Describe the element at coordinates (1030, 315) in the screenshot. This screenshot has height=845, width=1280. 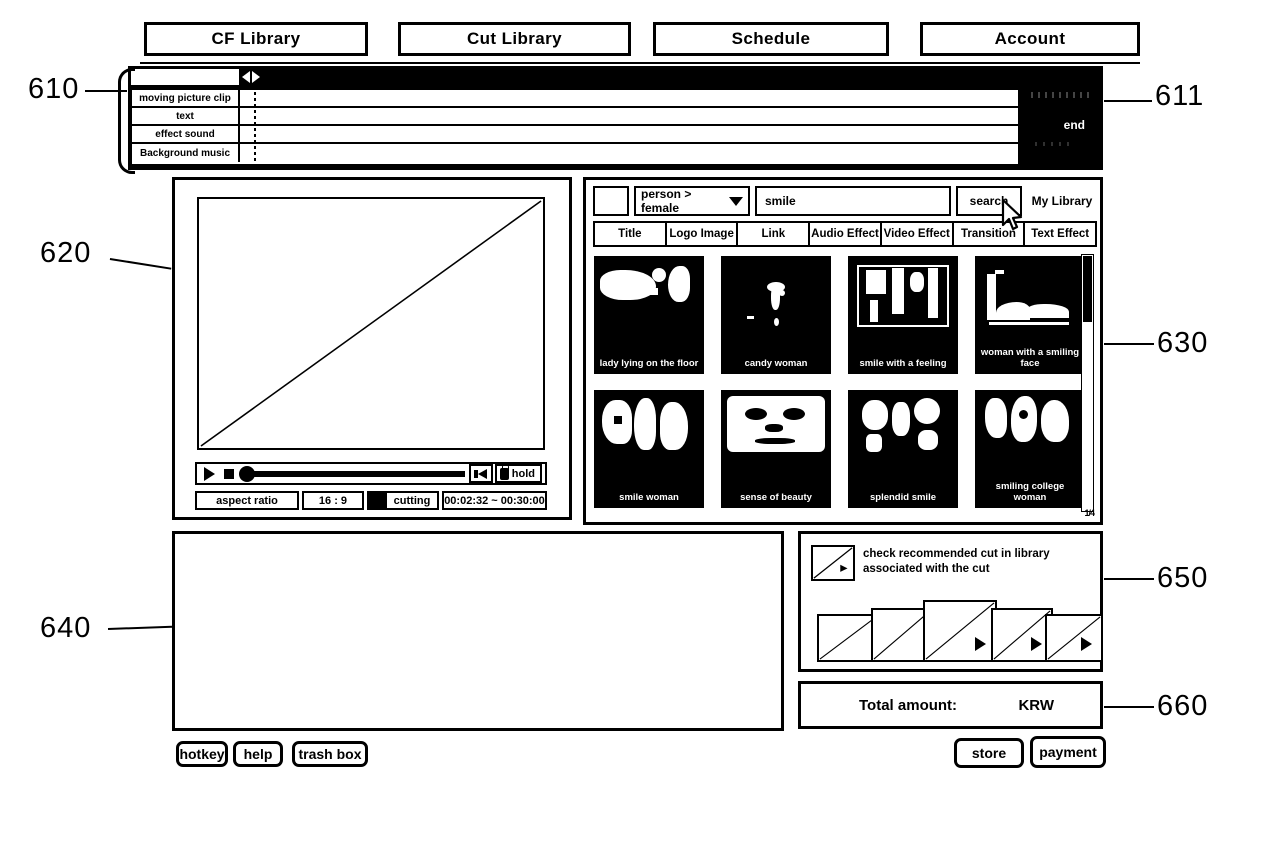
I see `library-thumbnail: woman with a smiling face` at that location.